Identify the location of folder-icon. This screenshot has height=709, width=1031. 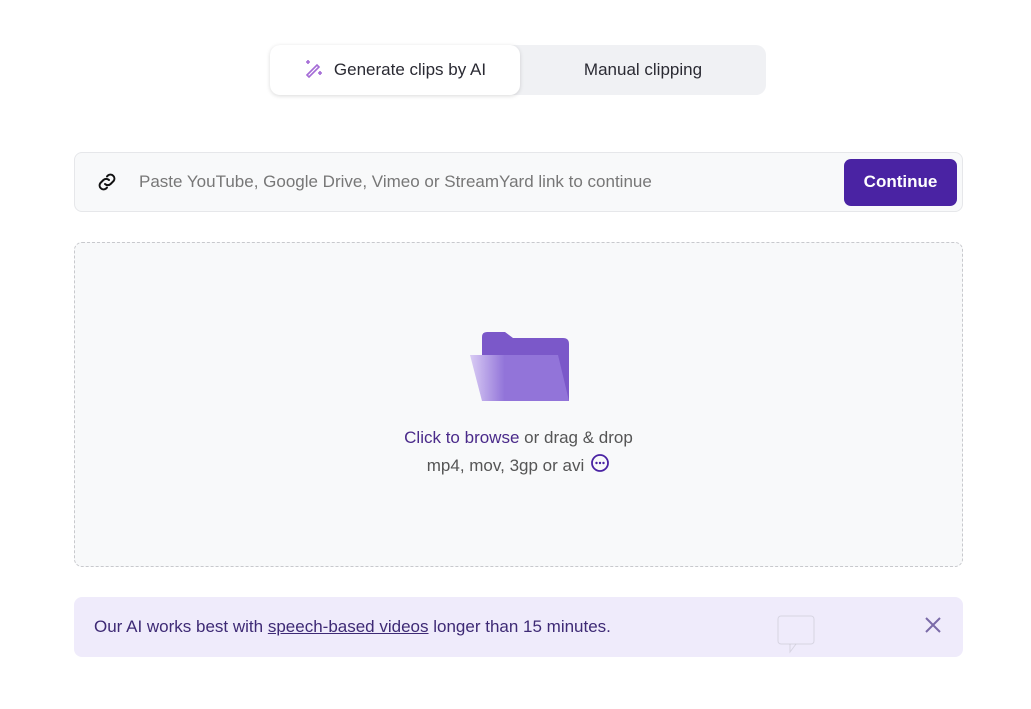
(520, 368).